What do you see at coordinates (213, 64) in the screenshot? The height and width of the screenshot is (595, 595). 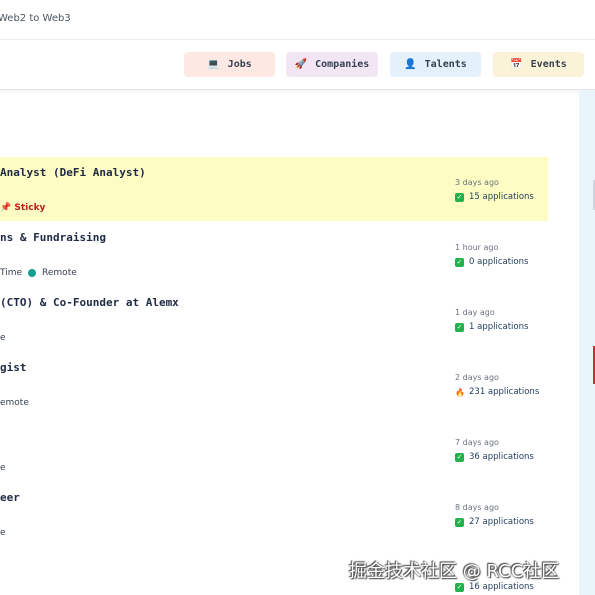 I see `laptop-icon: 💻` at bounding box center [213, 64].